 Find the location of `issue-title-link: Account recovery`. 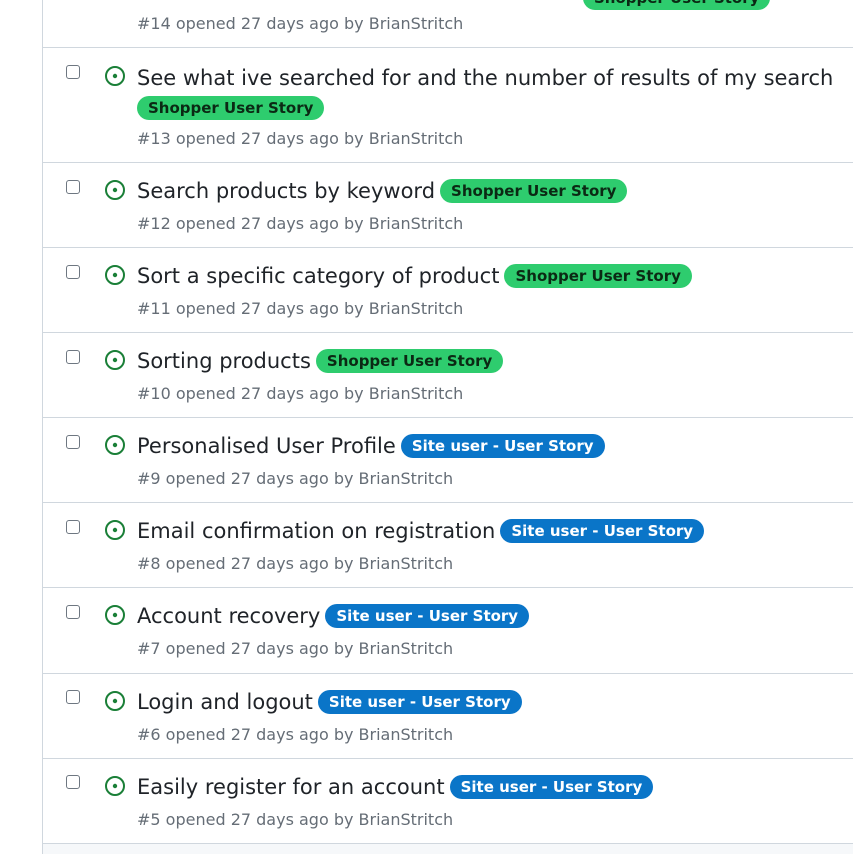

issue-title-link: Account recovery is located at coordinates (228, 616).